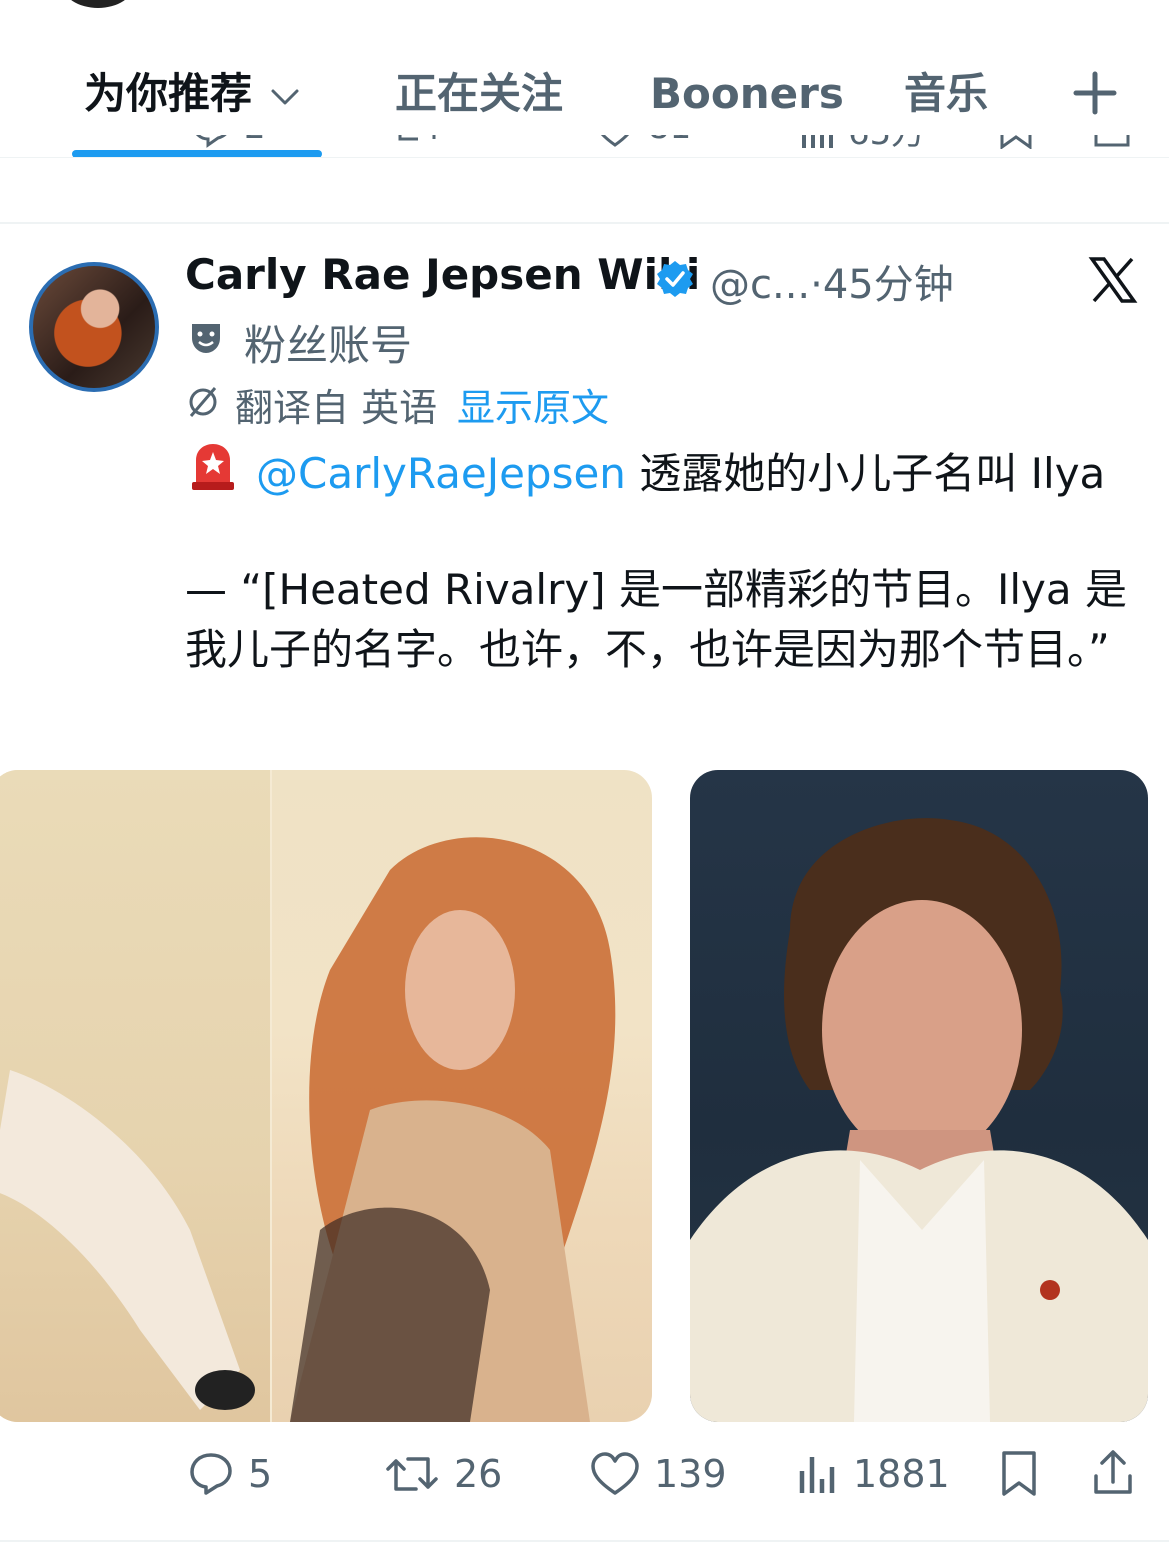  Describe the element at coordinates (584, 157) in the screenshot. I see `previous-post-actions: 2 81 65万` at that location.